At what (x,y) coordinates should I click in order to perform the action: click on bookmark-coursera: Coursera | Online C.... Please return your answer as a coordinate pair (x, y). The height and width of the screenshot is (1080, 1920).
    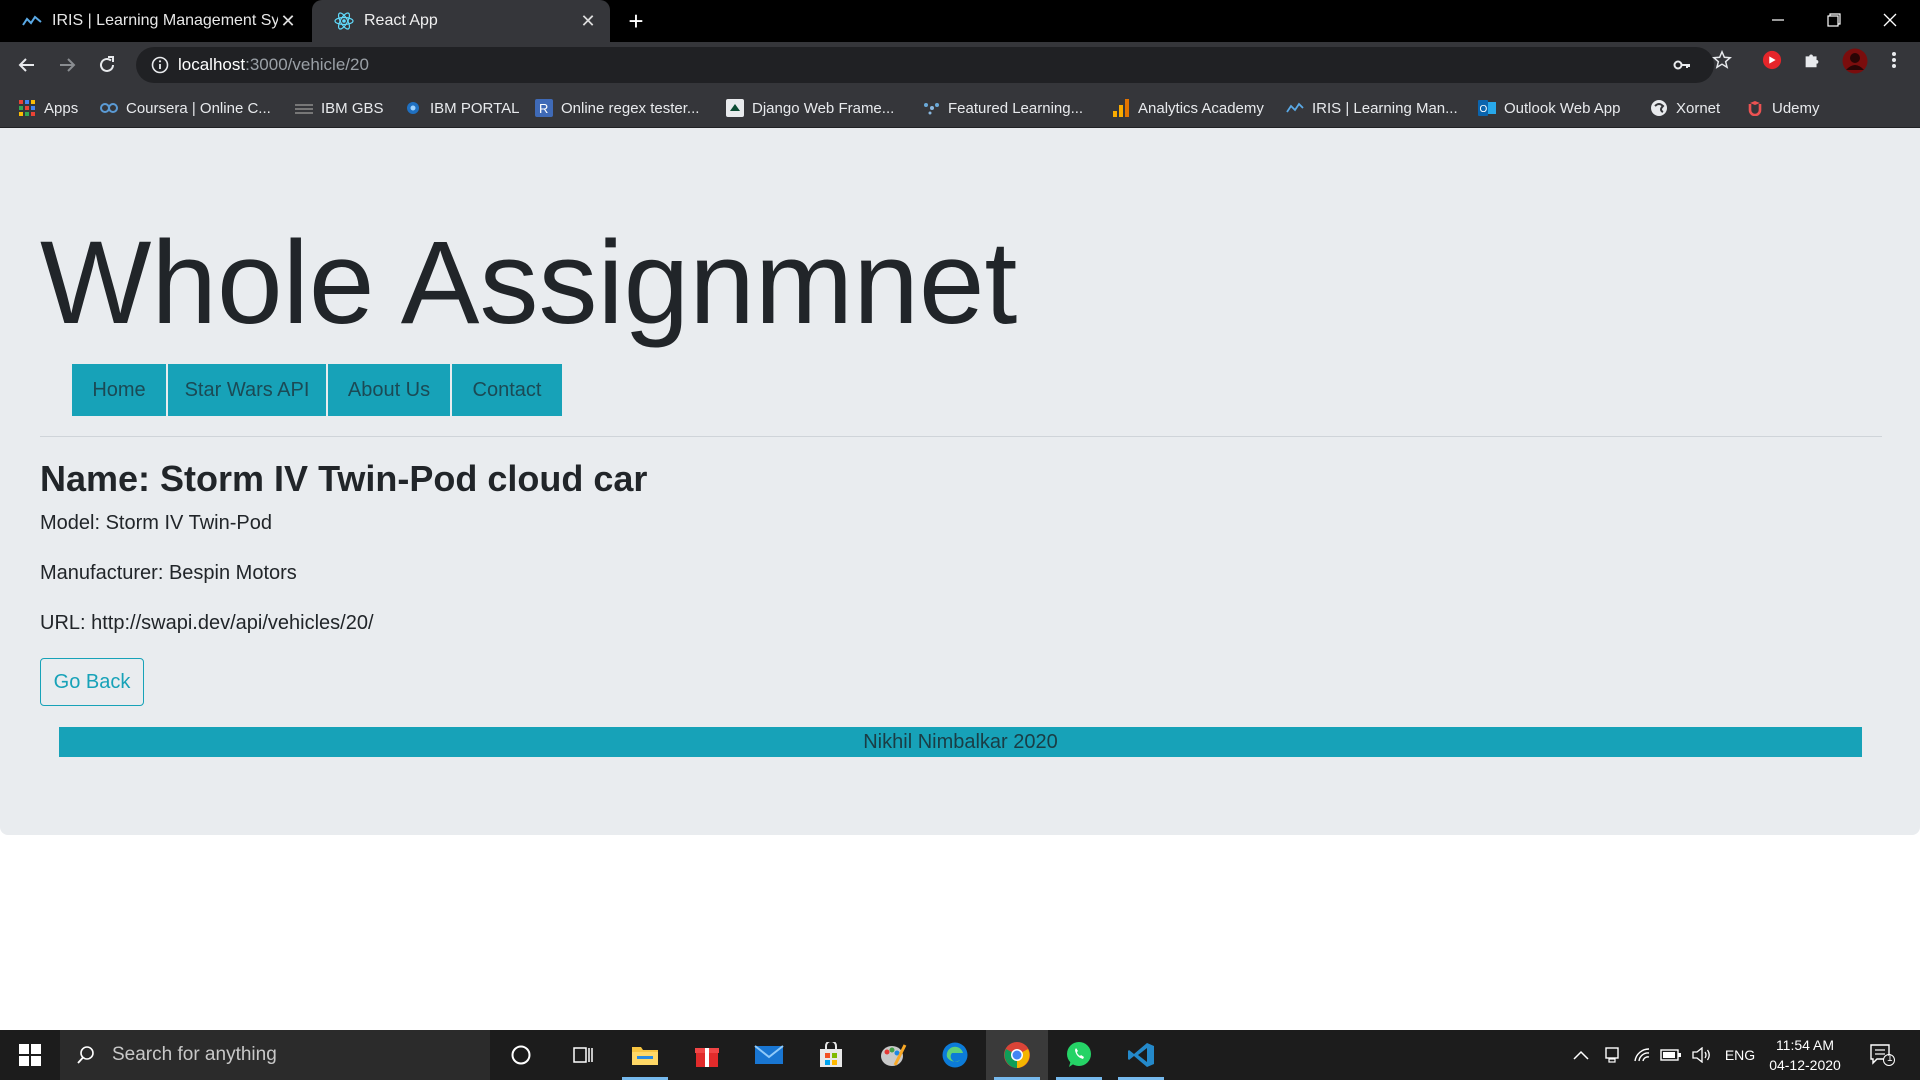
    Looking at the image, I should click on (185, 108).